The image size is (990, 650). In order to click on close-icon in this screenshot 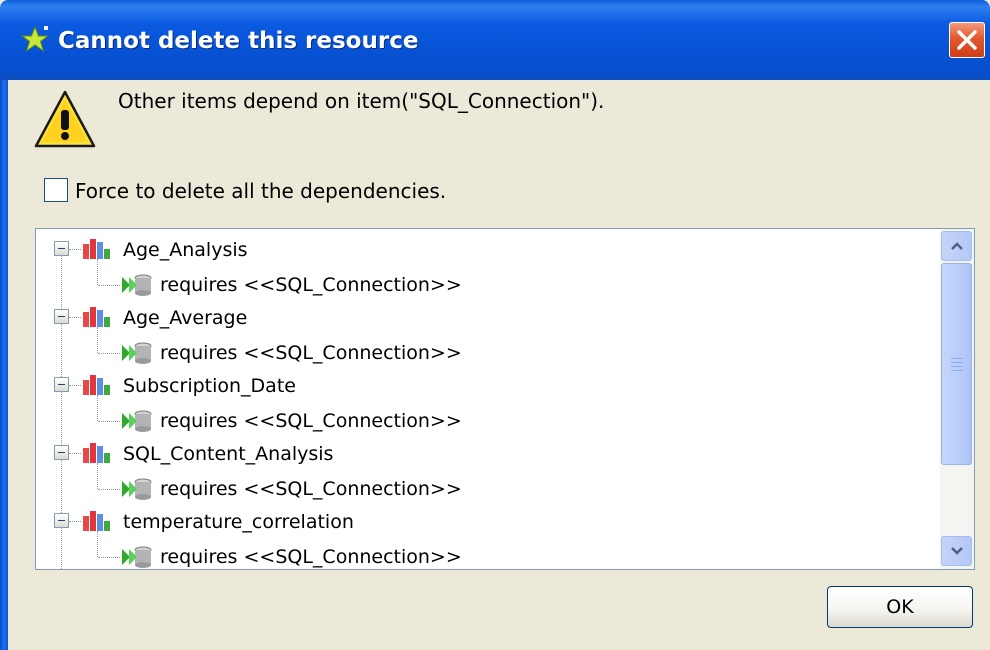, I will do `click(967, 40)`.